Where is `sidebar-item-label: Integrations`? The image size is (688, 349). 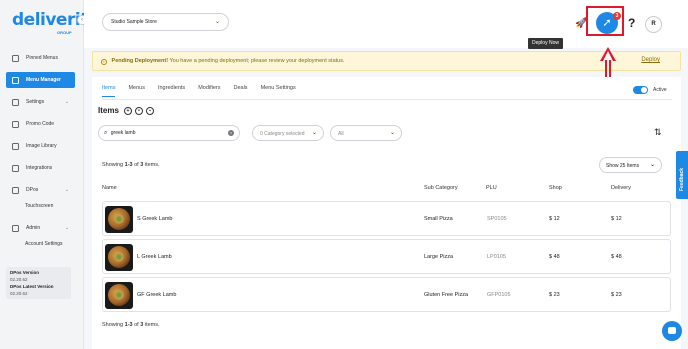
sidebar-item-label: Integrations is located at coordinates (39, 168).